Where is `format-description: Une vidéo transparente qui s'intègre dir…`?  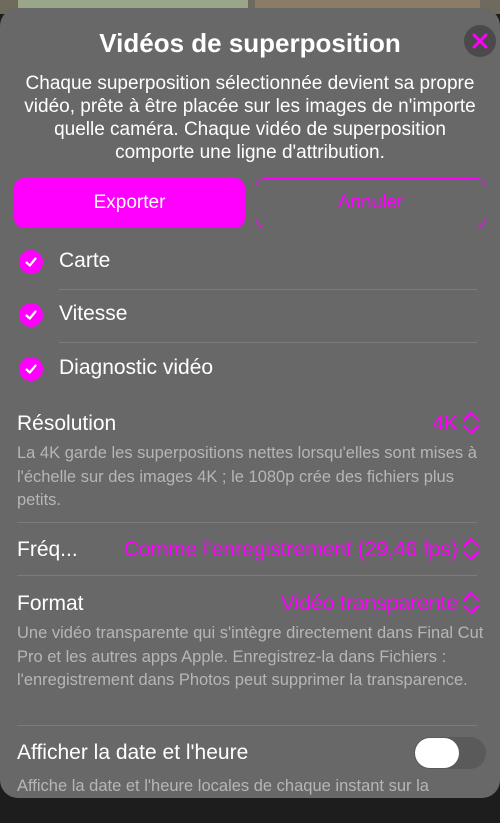 format-description: Une vidéo transparente qui s'intègre dir… is located at coordinates (250, 656).